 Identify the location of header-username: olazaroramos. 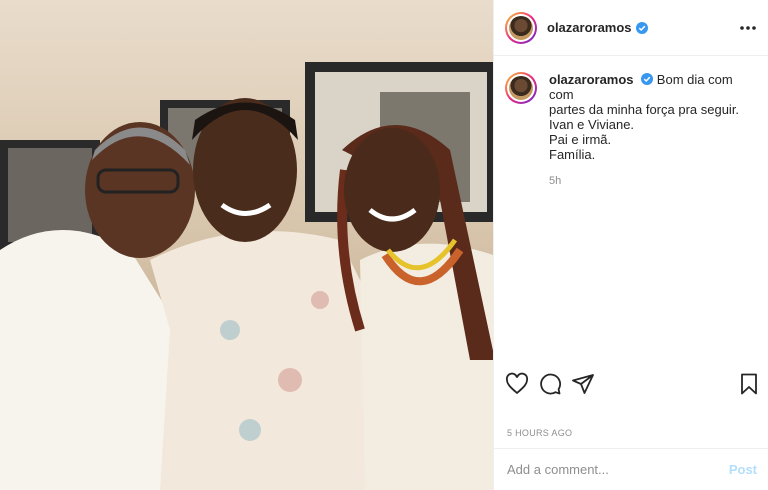
(589, 27).